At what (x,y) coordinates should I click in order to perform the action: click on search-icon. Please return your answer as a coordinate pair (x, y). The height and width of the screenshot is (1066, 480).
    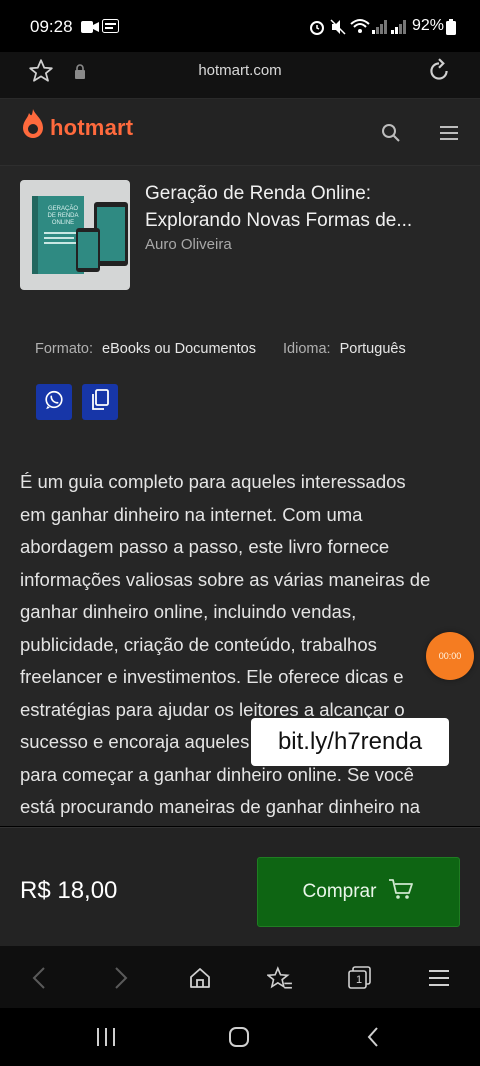
    Looking at the image, I should click on (391, 135).